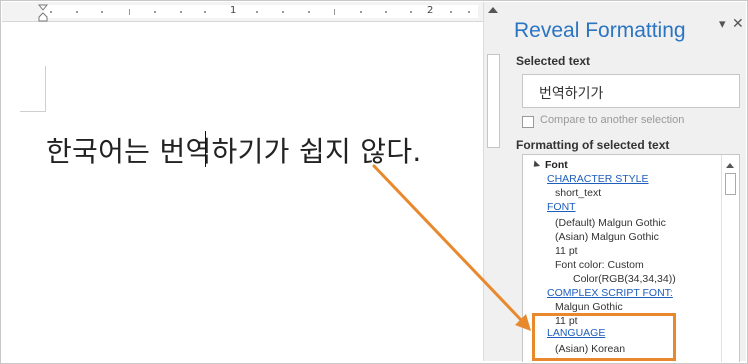 This screenshot has width=748, height=364. What do you see at coordinates (589, 307) in the screenshot?
I see `complex-script-font-value: Malgun Gothic` at bounding box center [589, 307].